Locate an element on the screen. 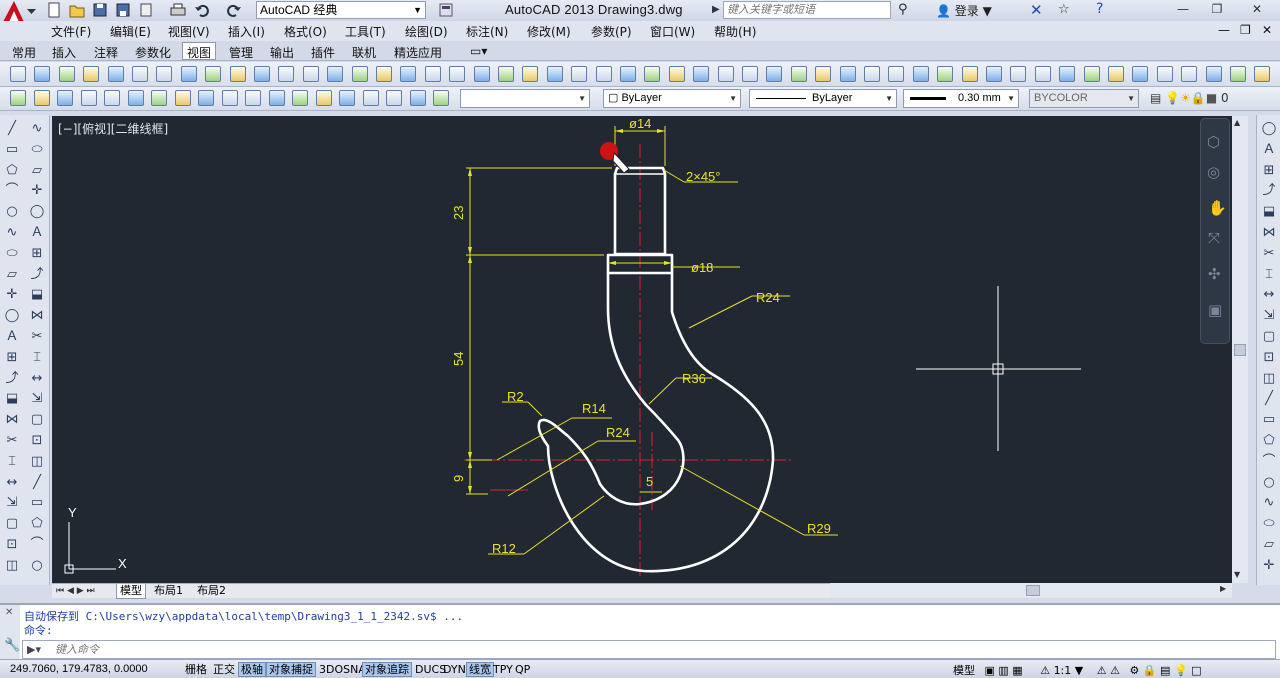 This screenshot has height=678, width=1280. view-cube-icon: ⬡ is located at coordinates (1213, 142).